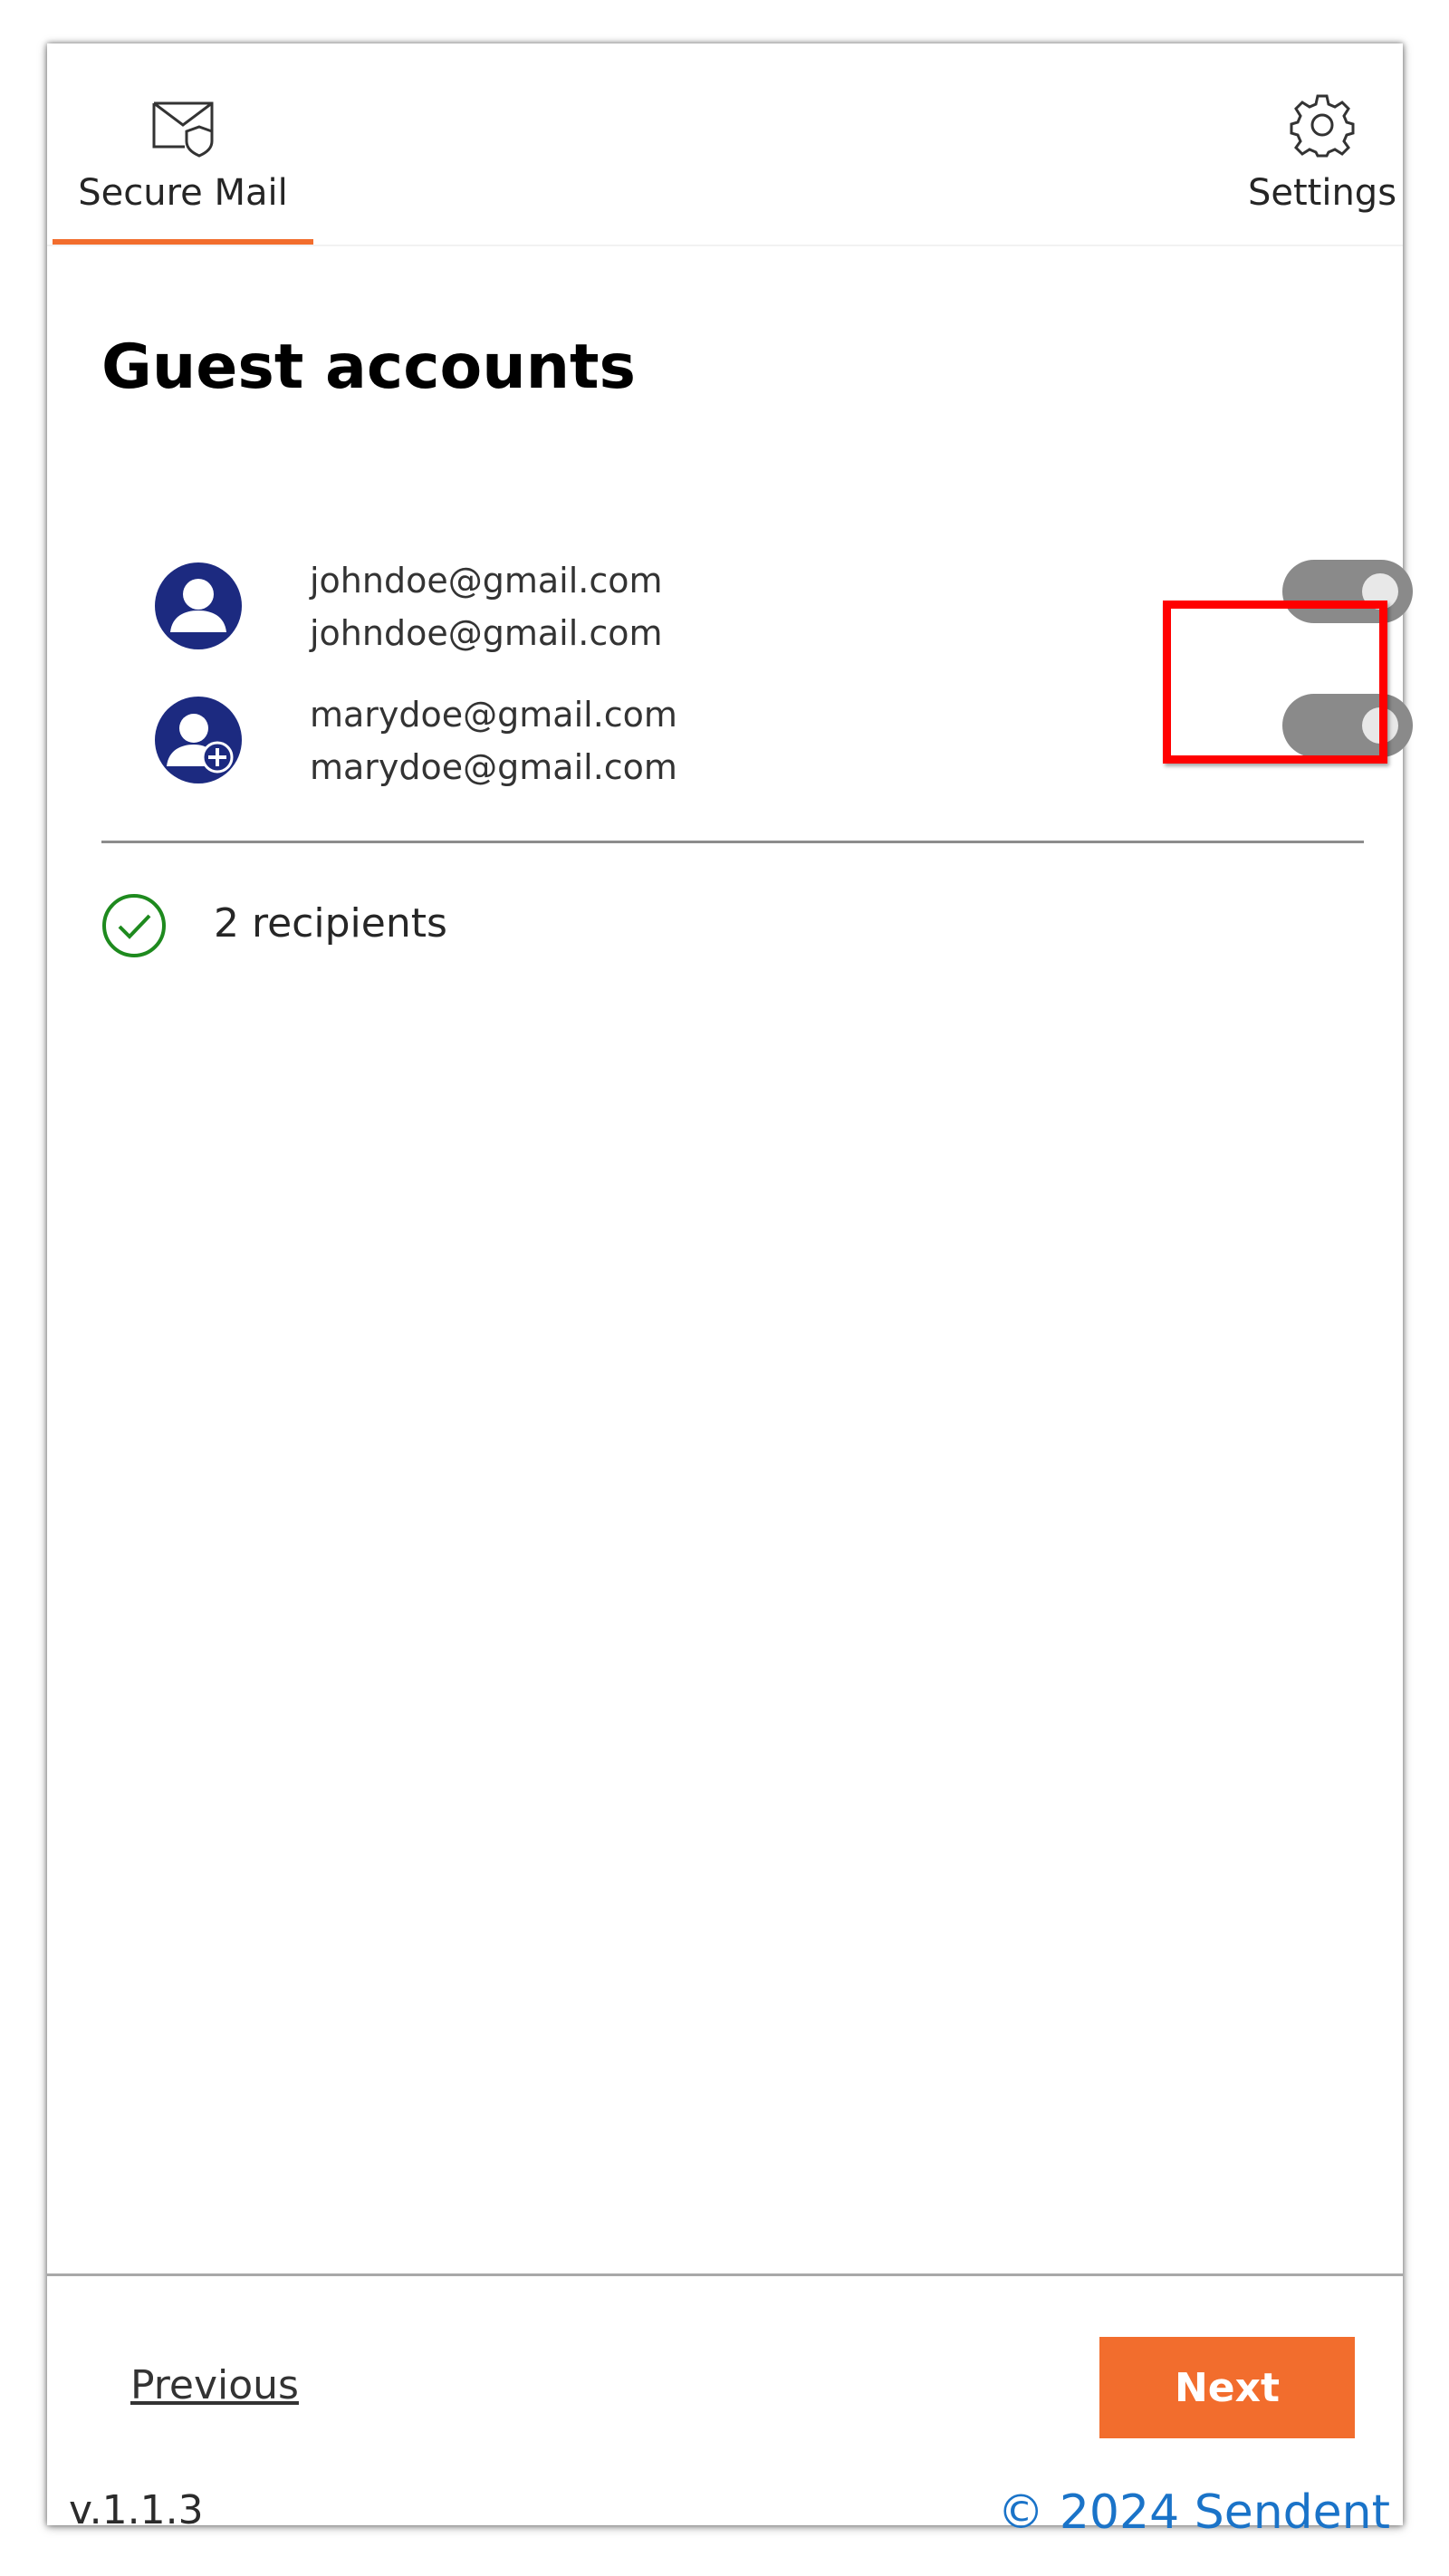 This screenshot has width=1449, height=2576. I want to click on account-secondary-email: marydoe@gmail.com, so click(493, 767).